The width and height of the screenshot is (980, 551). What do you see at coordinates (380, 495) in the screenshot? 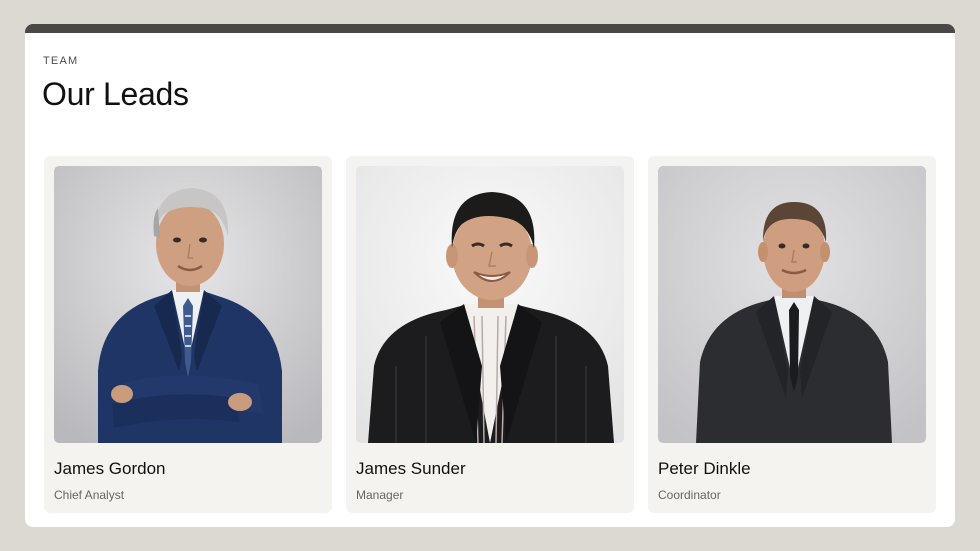
I see `member-role: Manager` at bounding box center [380, 495].